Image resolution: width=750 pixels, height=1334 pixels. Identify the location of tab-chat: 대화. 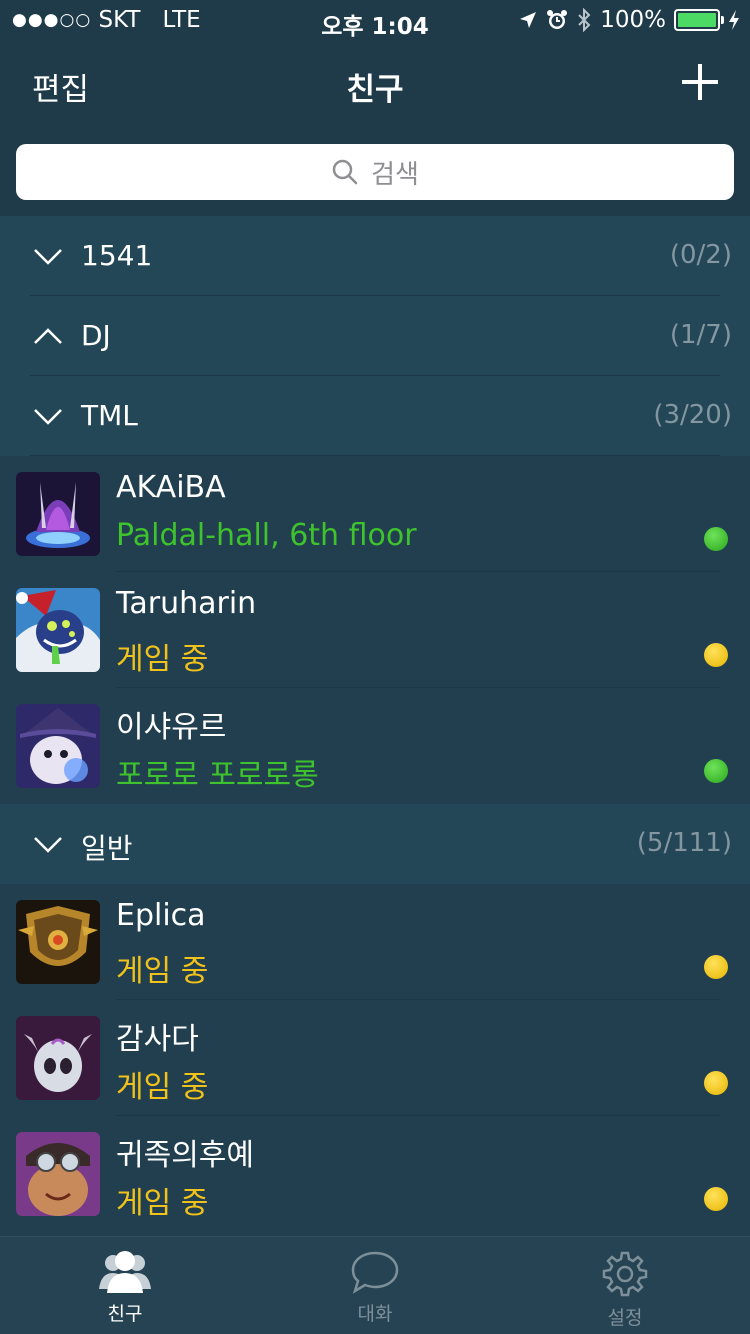
(375, 1285).